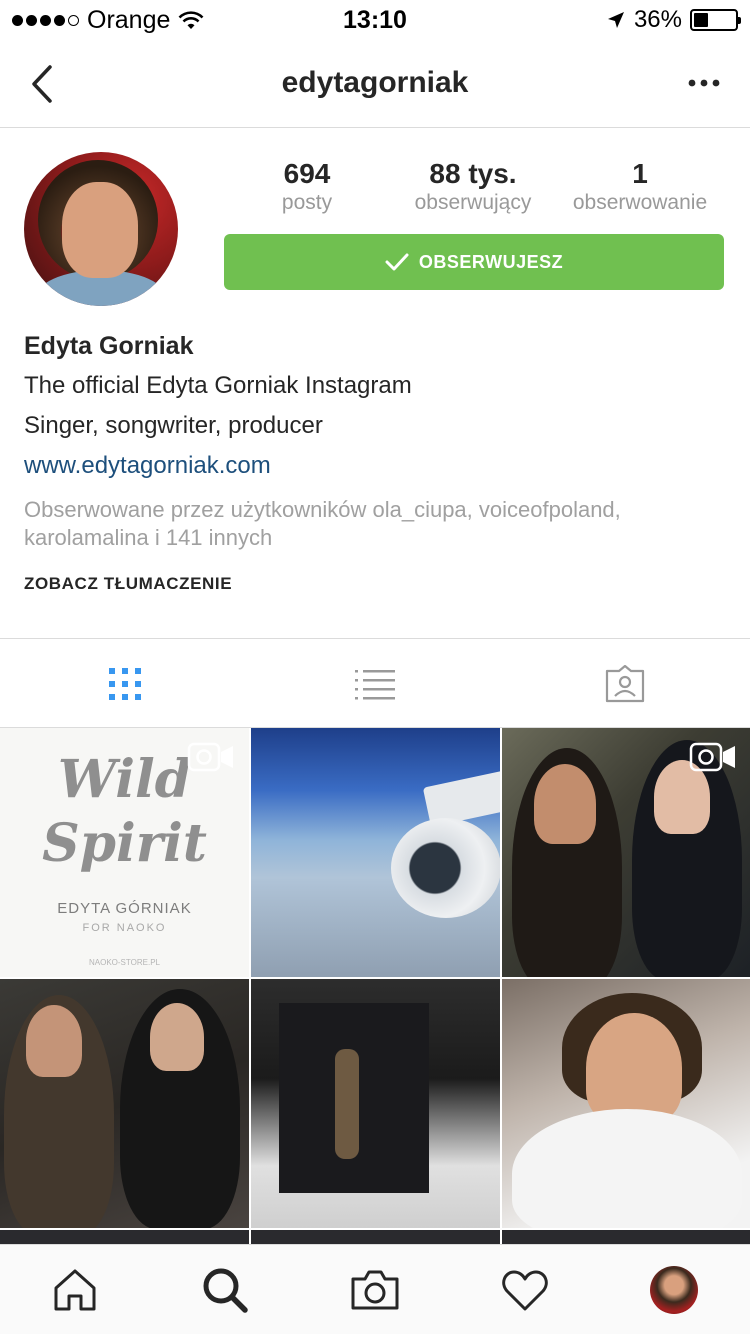 The image size is (750, 1334). I want to click on activity-tab, so click(525, 1290).